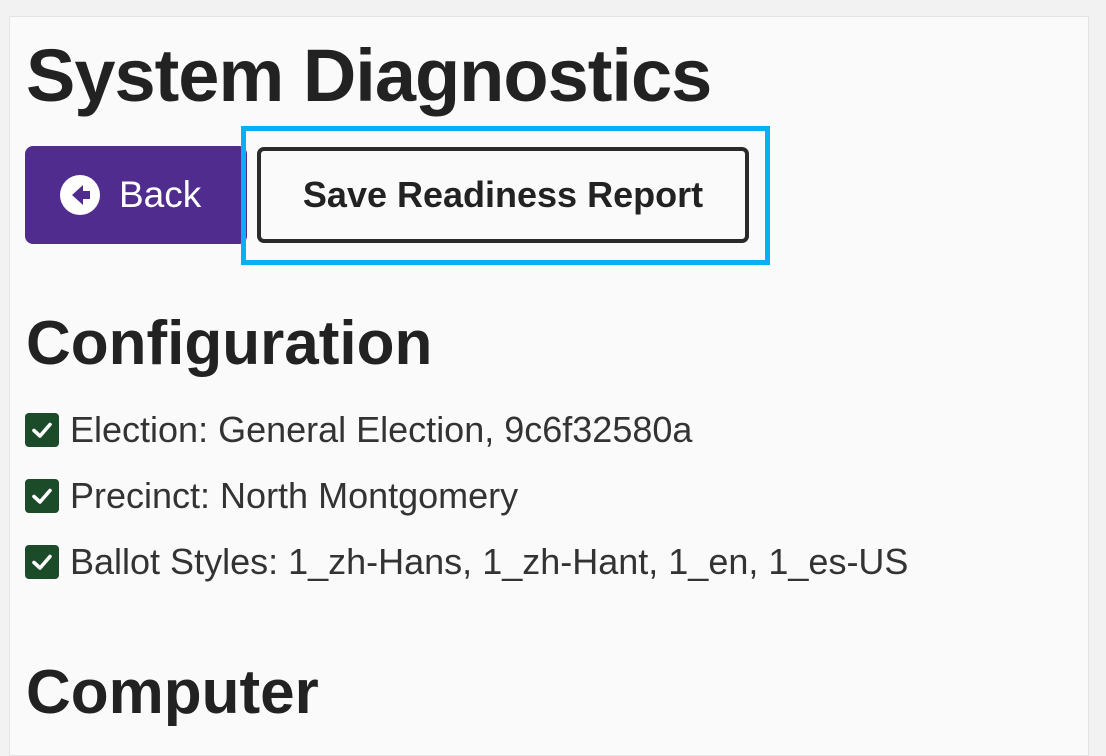  Describe the element at coordinates (229, 343) in the screenshot. I see `configuration-heading: Configuration` at that location.